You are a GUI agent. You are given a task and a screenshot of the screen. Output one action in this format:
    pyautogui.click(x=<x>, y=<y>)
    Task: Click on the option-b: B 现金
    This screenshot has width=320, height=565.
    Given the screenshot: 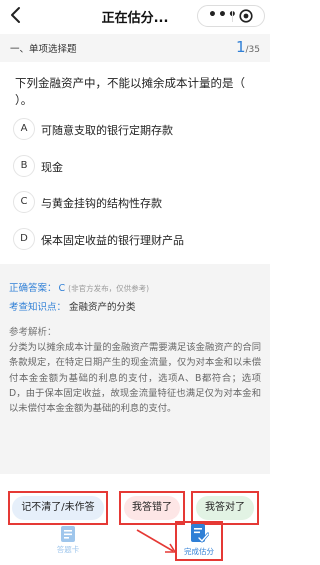 What is the action you would take?
    pyautogui.click(x=138, y=167)
    